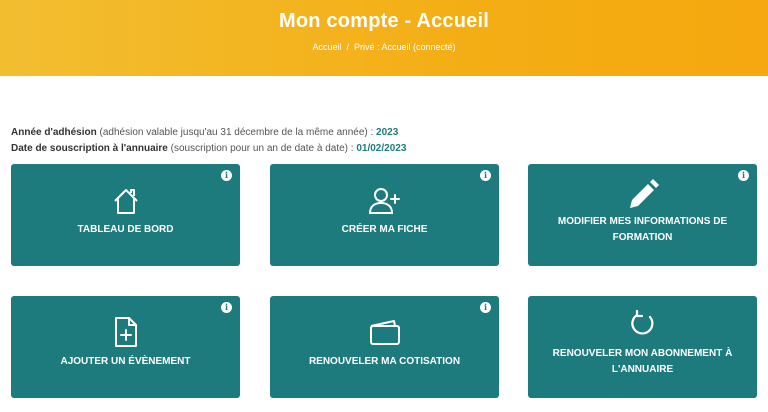 The width and height of the screenshot is (768, 412). I want to click on renew-directory-subscription-tile: RENOUVELER MON ABONNEMENT À L'ANNUAIRE, so click(642, 347).